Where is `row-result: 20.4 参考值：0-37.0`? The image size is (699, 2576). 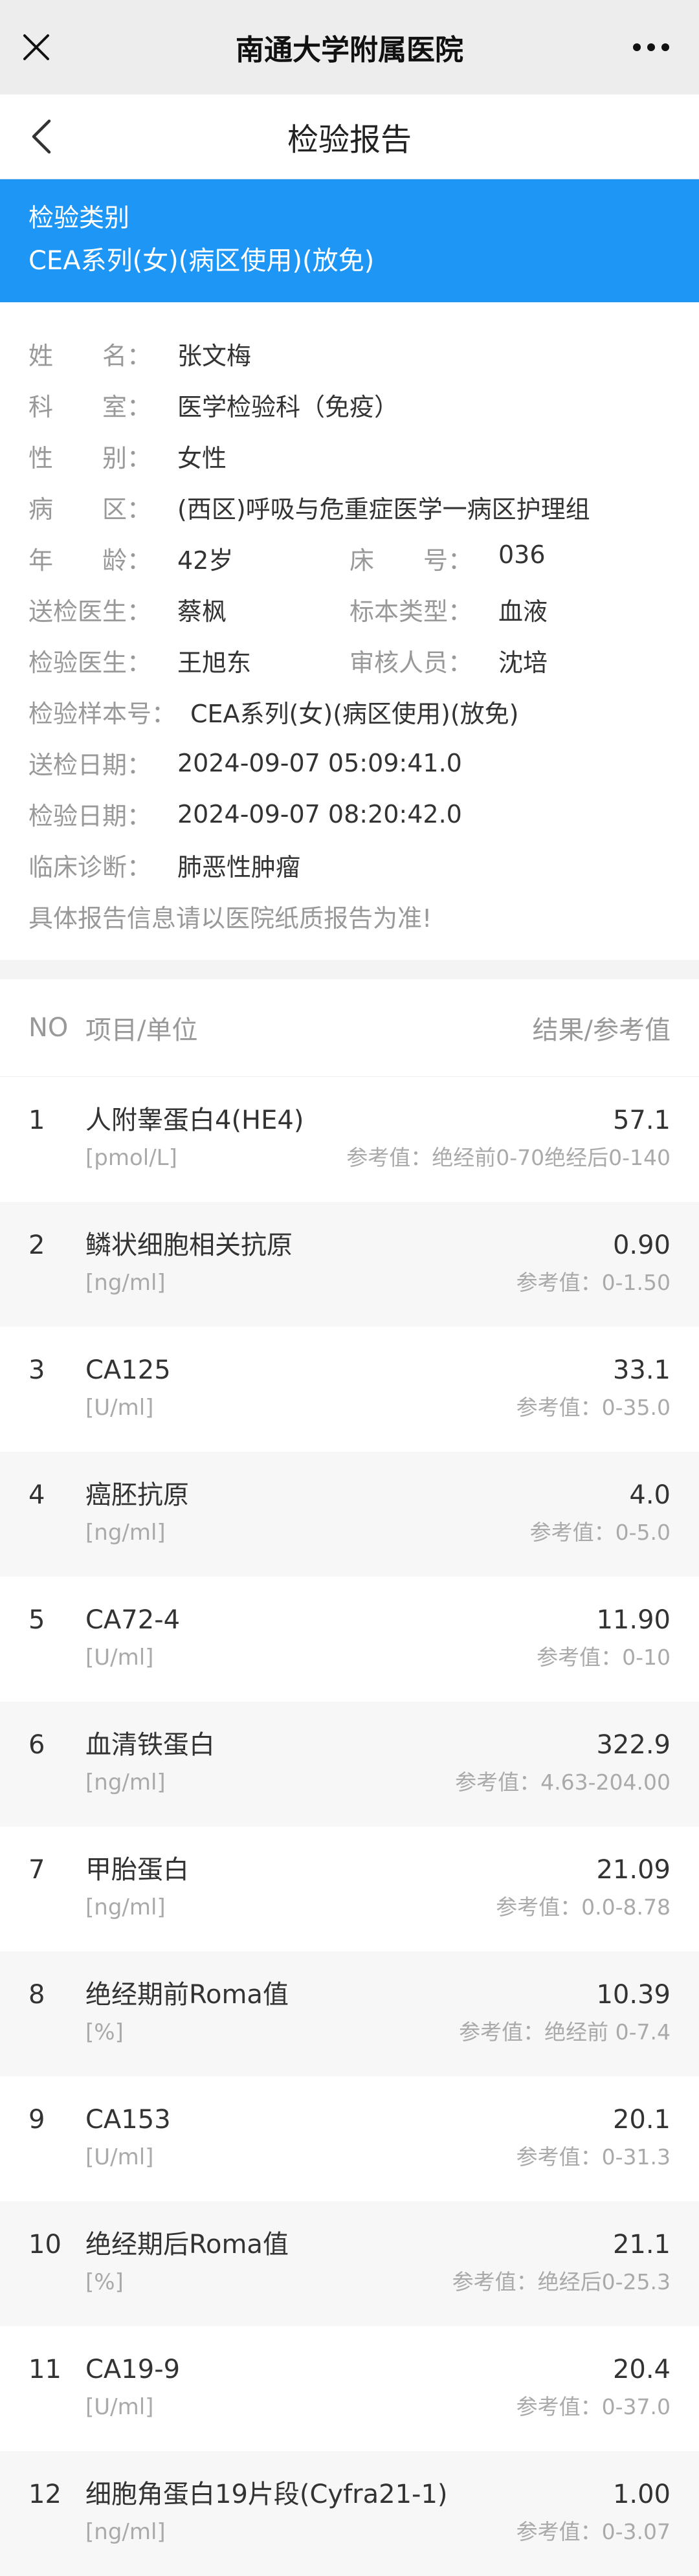
row-result: 20.4 参考值：0-37.0 is located at coordinates (593, 2401).